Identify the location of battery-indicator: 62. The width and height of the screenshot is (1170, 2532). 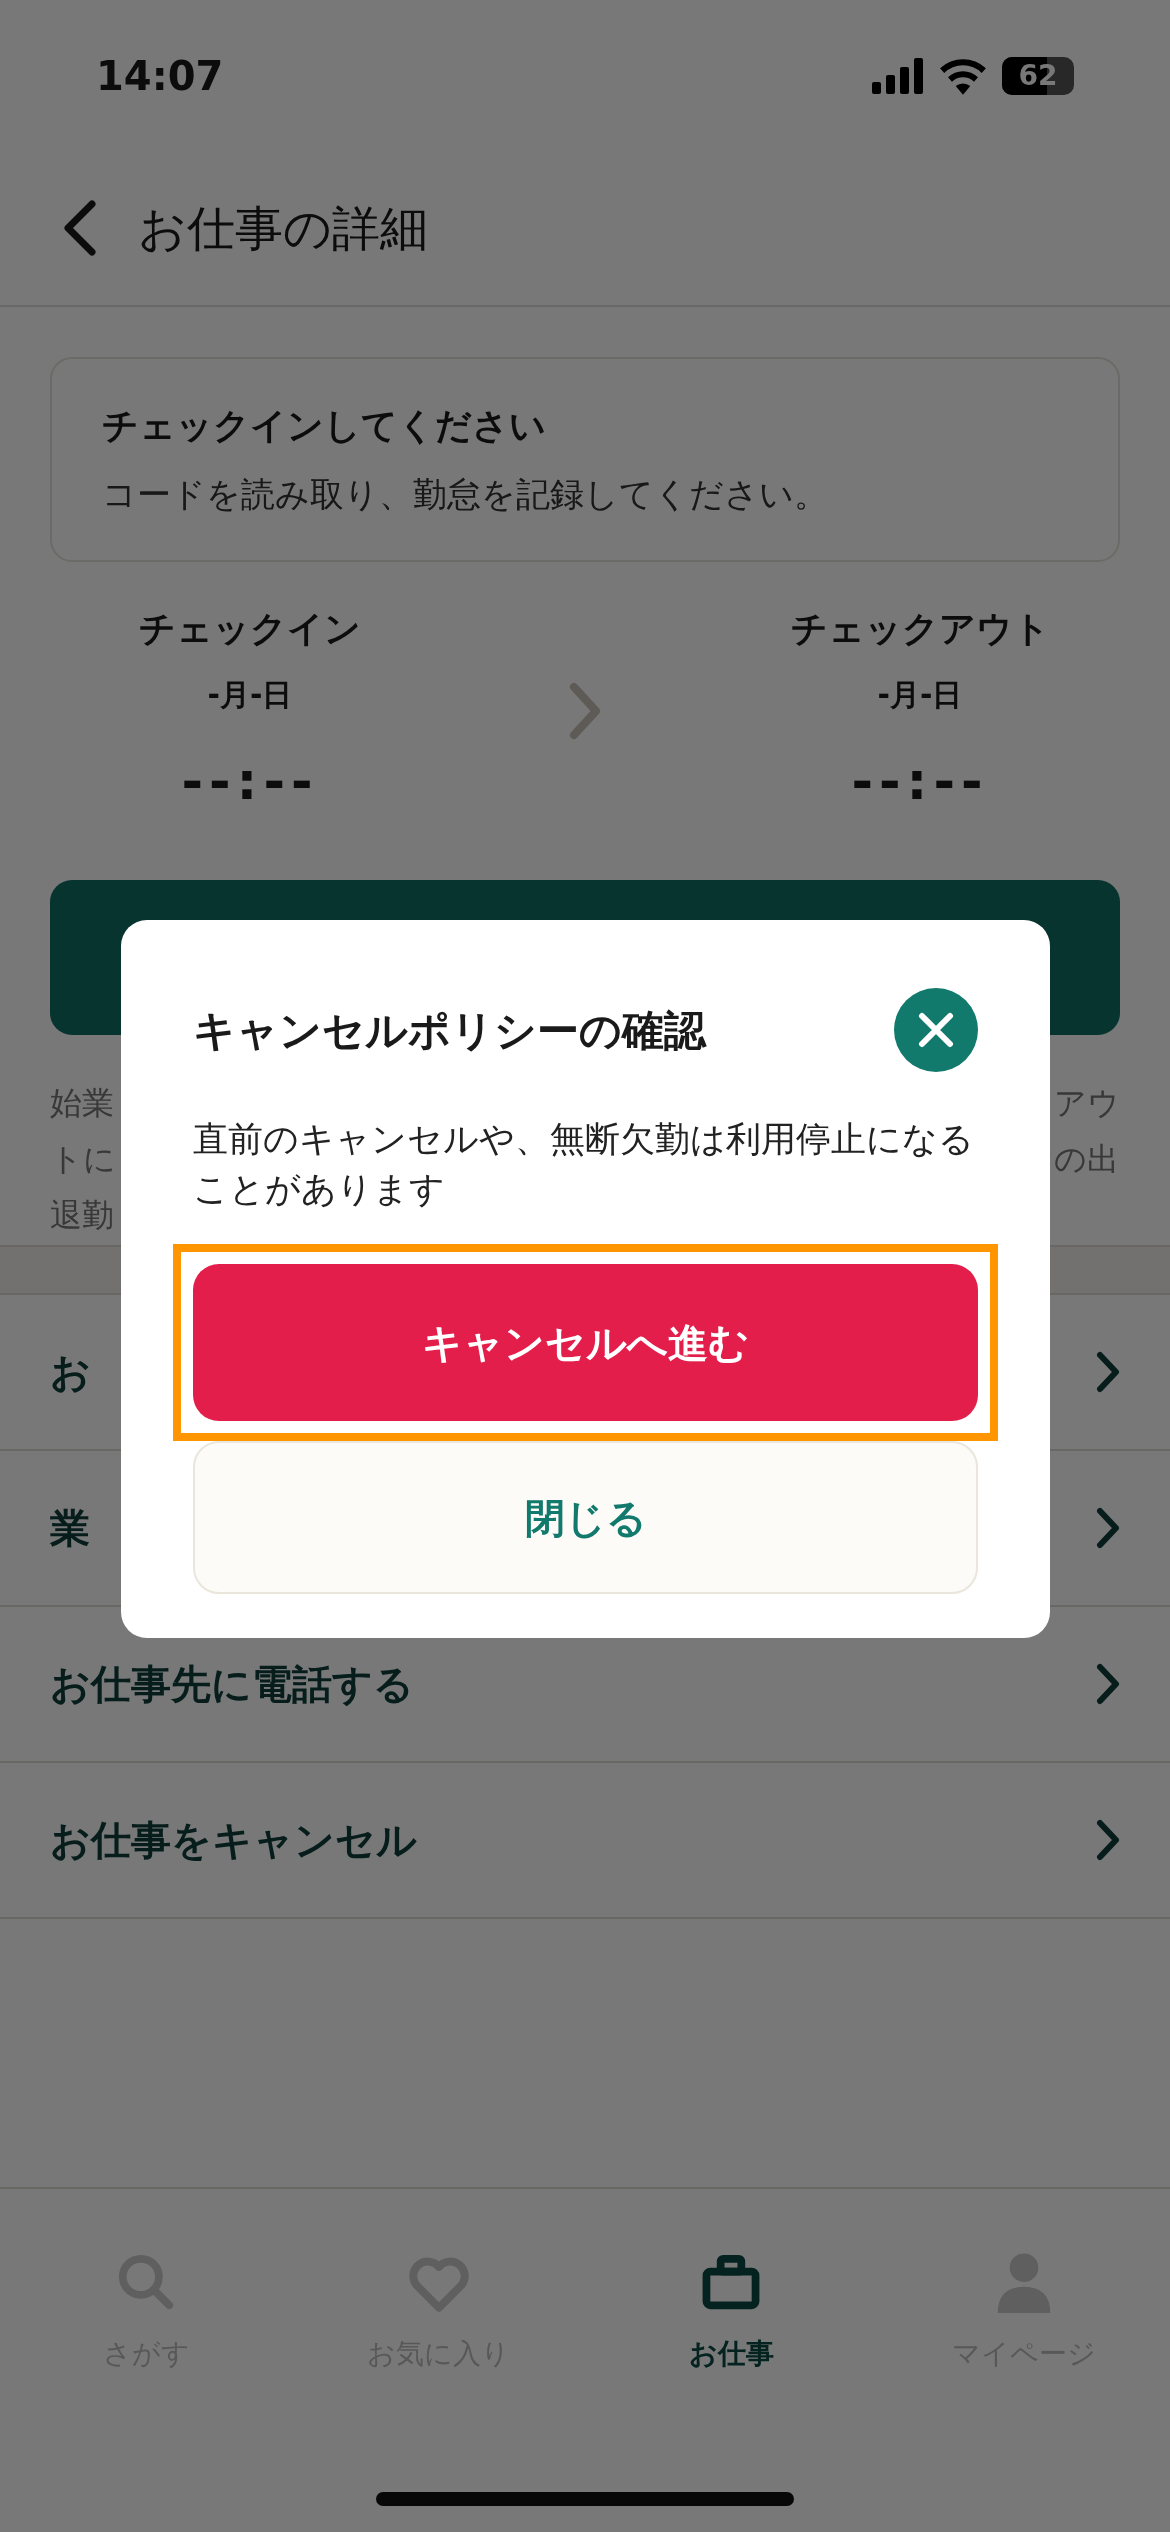
(1038, 76).